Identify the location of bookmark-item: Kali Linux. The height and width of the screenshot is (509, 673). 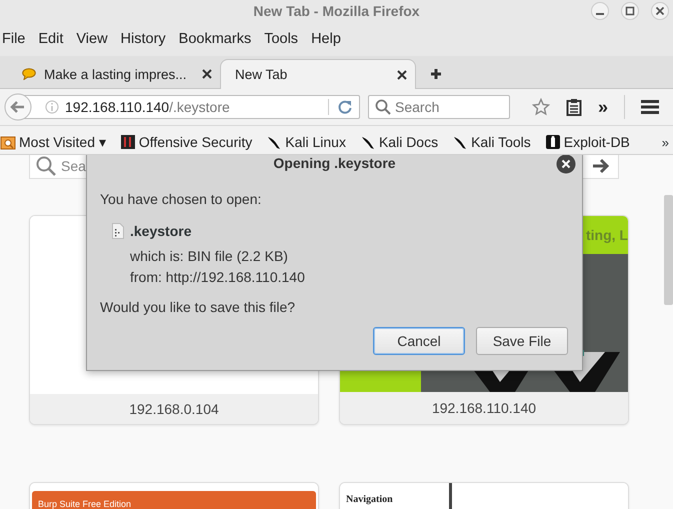
(306, 142).